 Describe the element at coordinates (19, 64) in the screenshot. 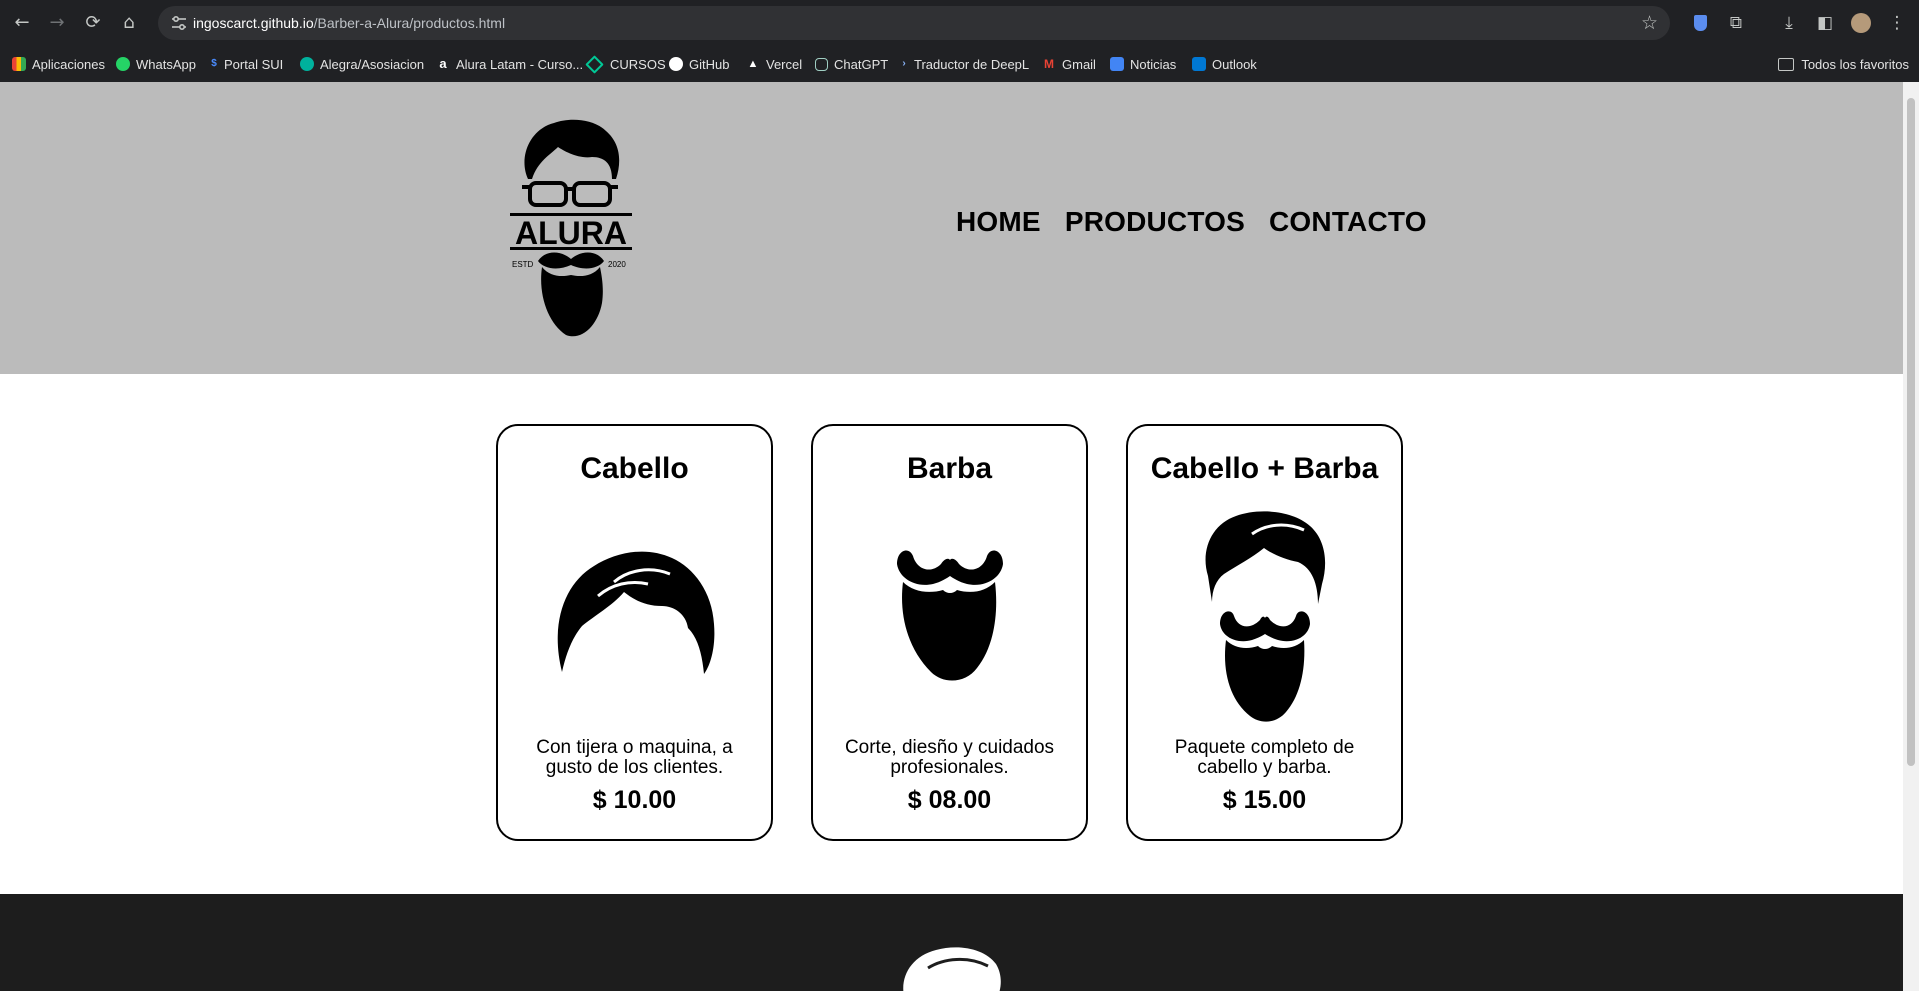

I see `apps-grid-icon` at that location.